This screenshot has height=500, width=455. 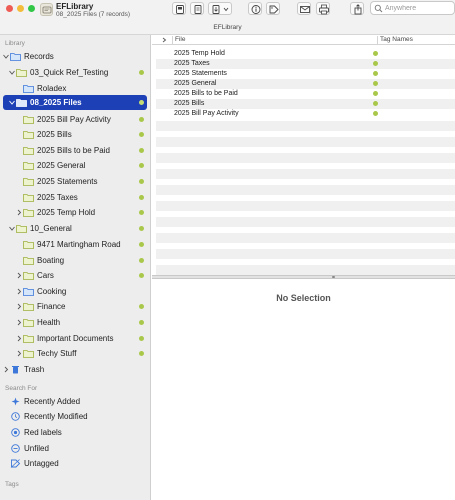 I want to click on sidebar-item-cooking: Cooking, so click(x=75, y=291).